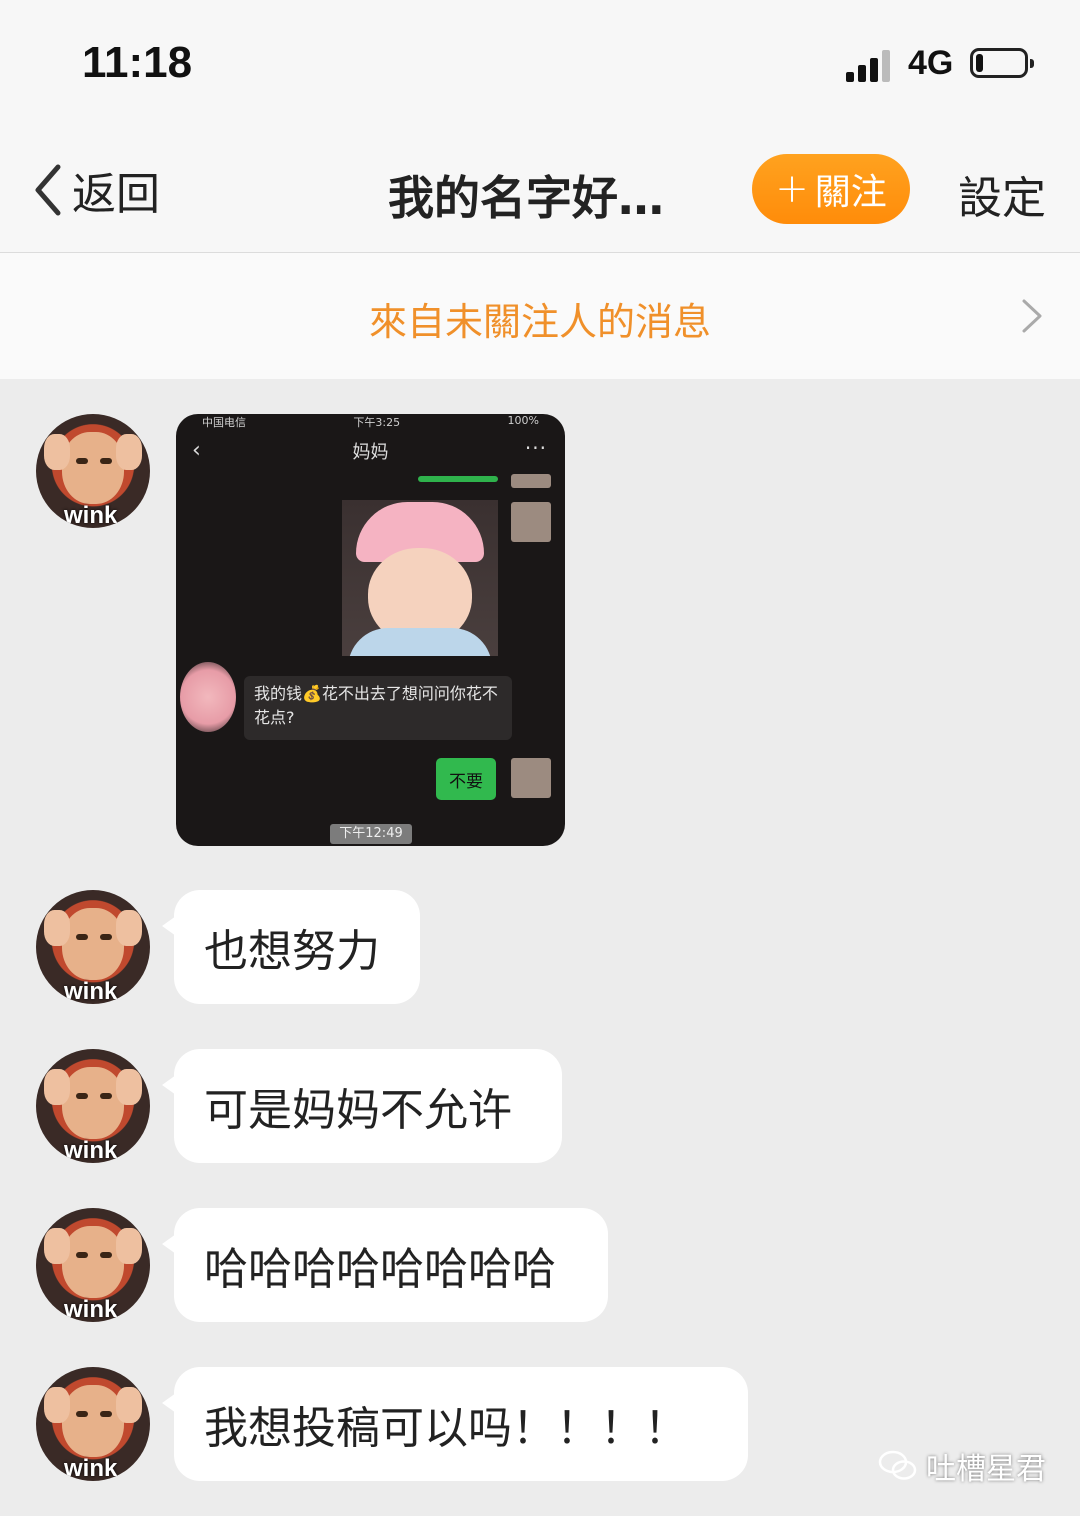  What do you see at coordinates (1002, 63) in the screenshot?
I see `battery-icon` at bounding box center [1002, 63].